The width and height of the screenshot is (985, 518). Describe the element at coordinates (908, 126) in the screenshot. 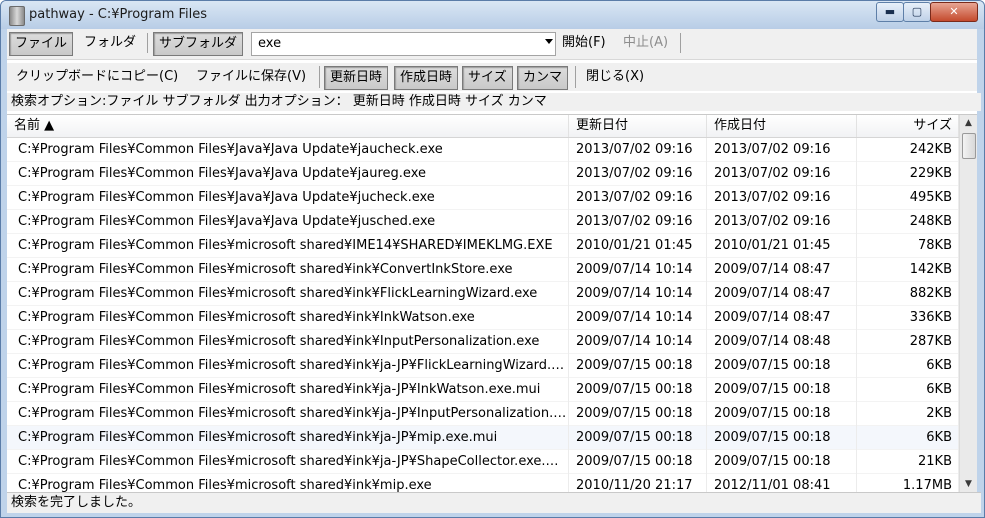

I see `column-header-size: サイズ` at that location.